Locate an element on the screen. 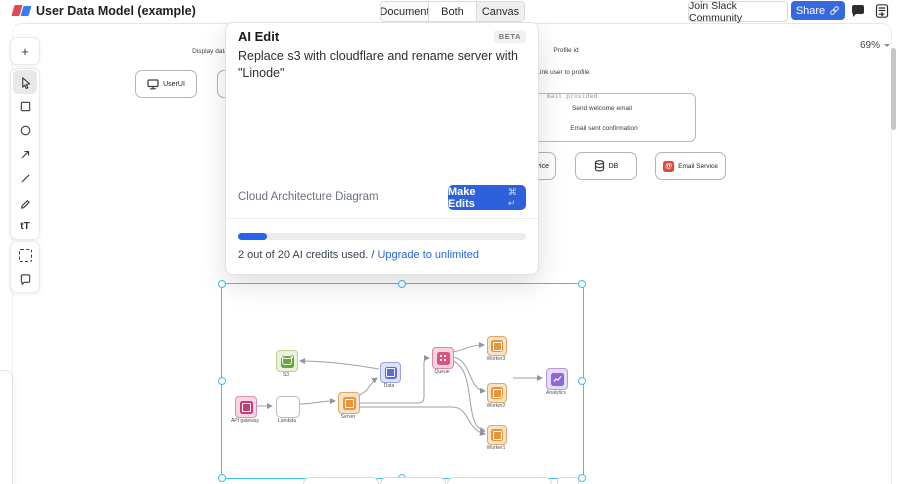 This screenshot has height=484, width=900. marquee-icon is located at coordinates (25, 255).